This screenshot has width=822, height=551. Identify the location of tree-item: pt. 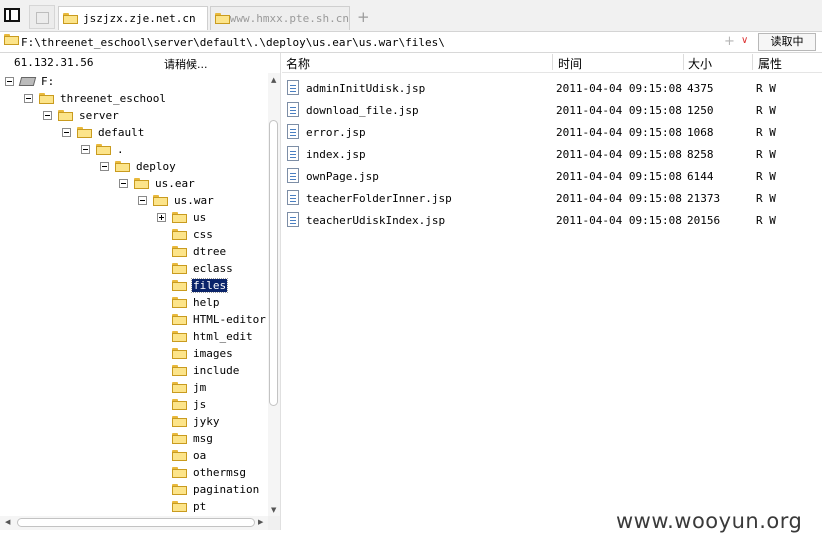
(182, 506).